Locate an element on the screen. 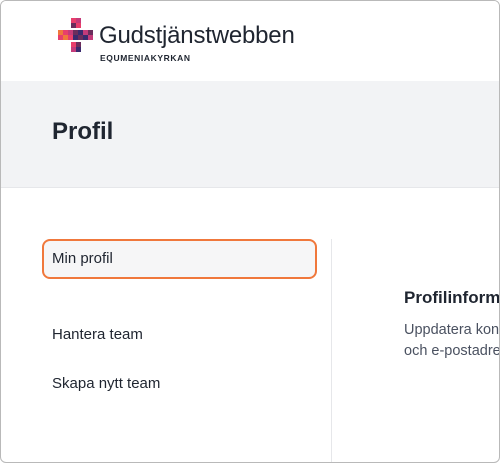 Image resolution: width=500 pixels, height=463 pixels. sidebar-item-label: Skapa nytt team is located at coordinates (106, 383).